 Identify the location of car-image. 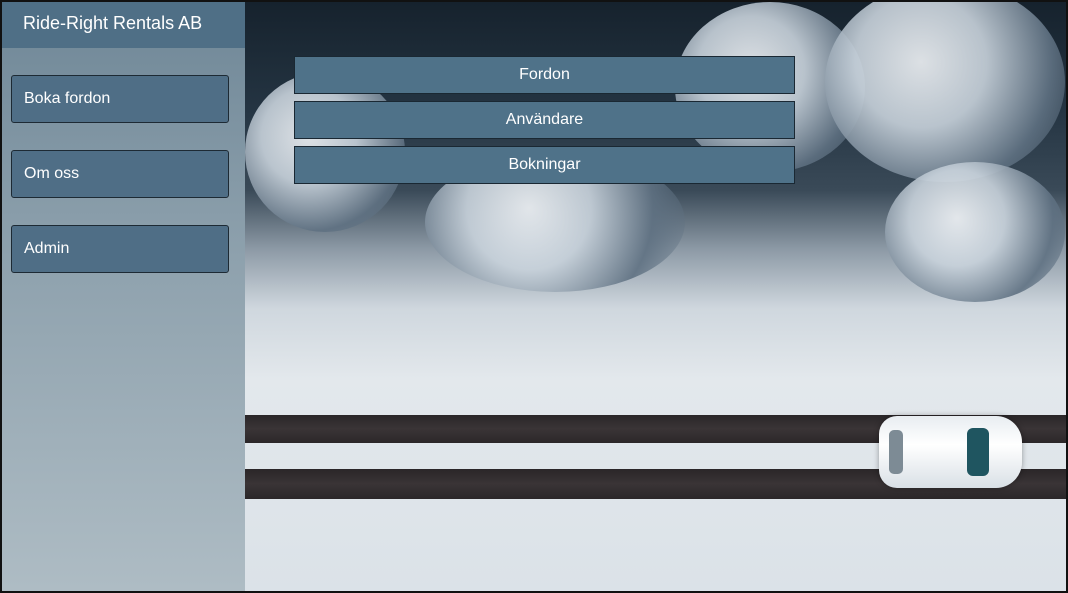
(950, 452).